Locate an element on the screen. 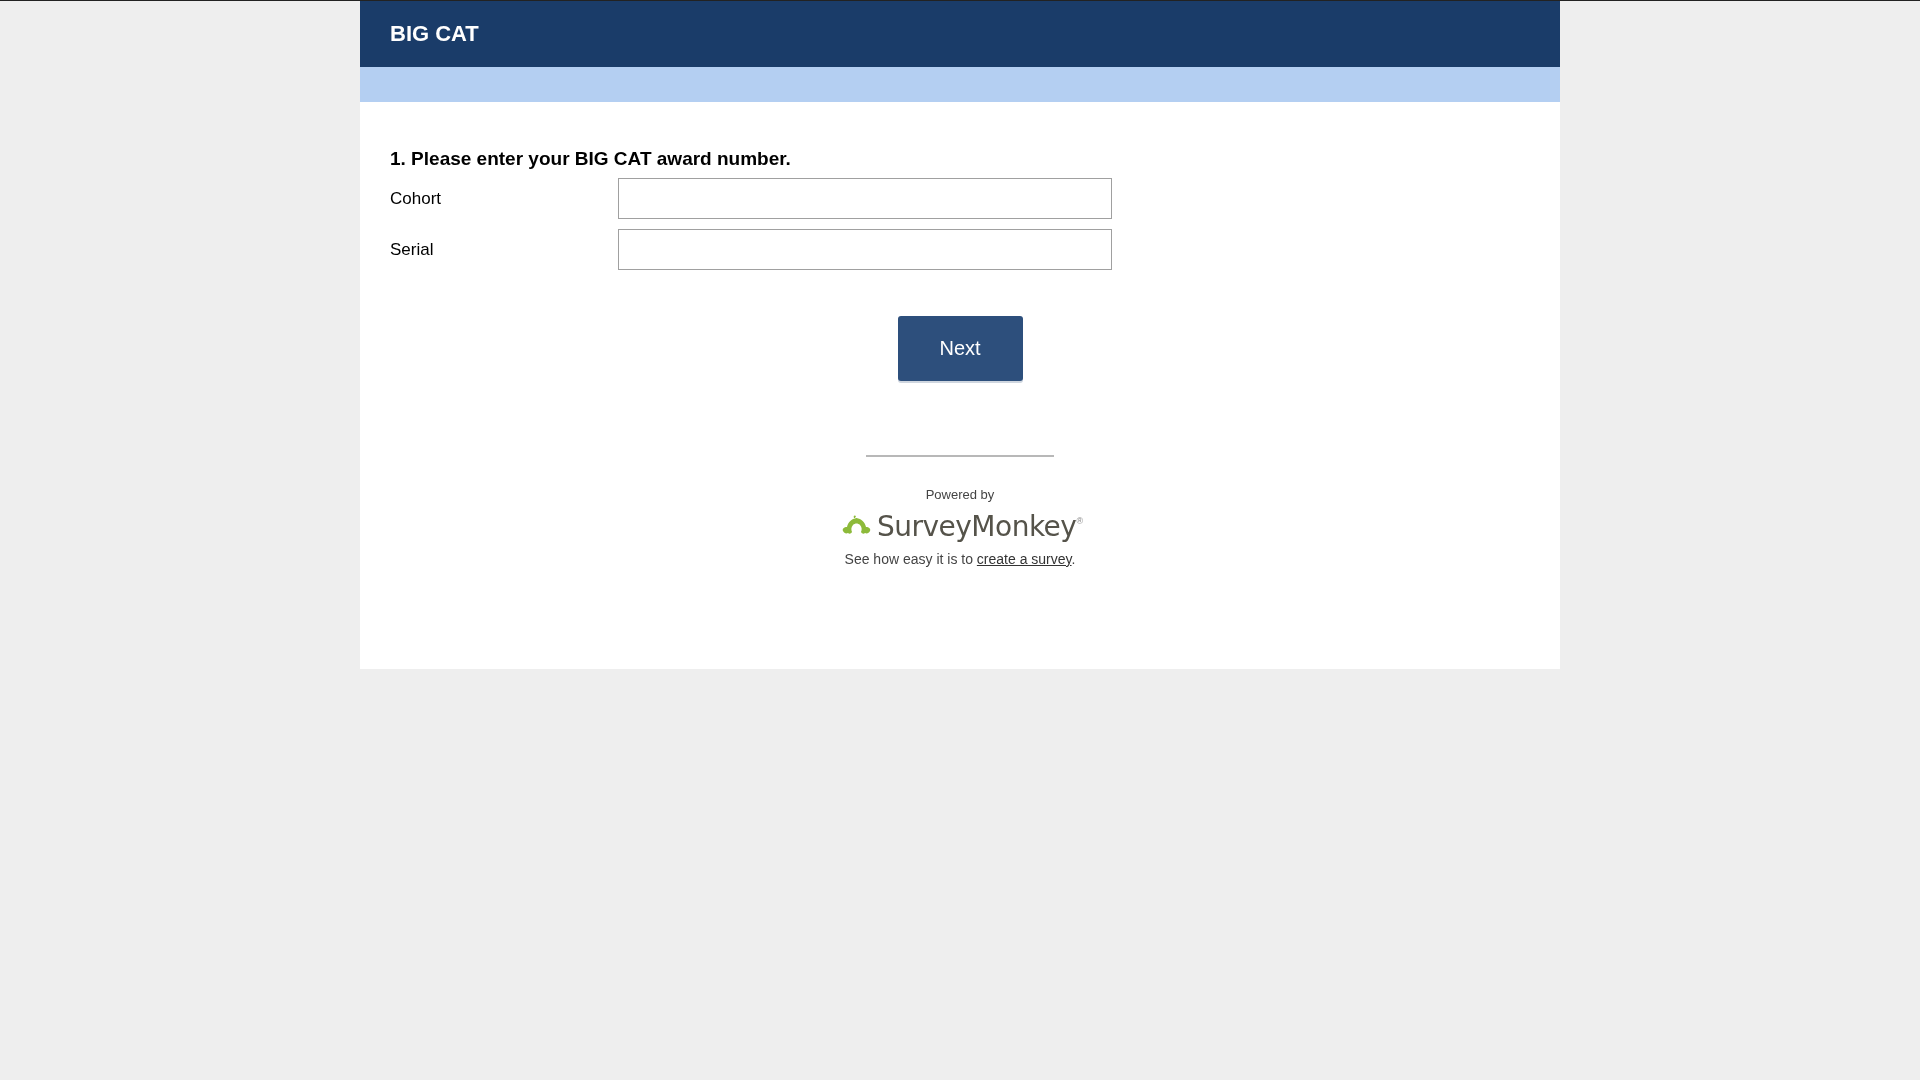 The height and width of the screenshot is (1080, 1920). brand-name: SurveyMonkey is located at coordinates (976, 526).